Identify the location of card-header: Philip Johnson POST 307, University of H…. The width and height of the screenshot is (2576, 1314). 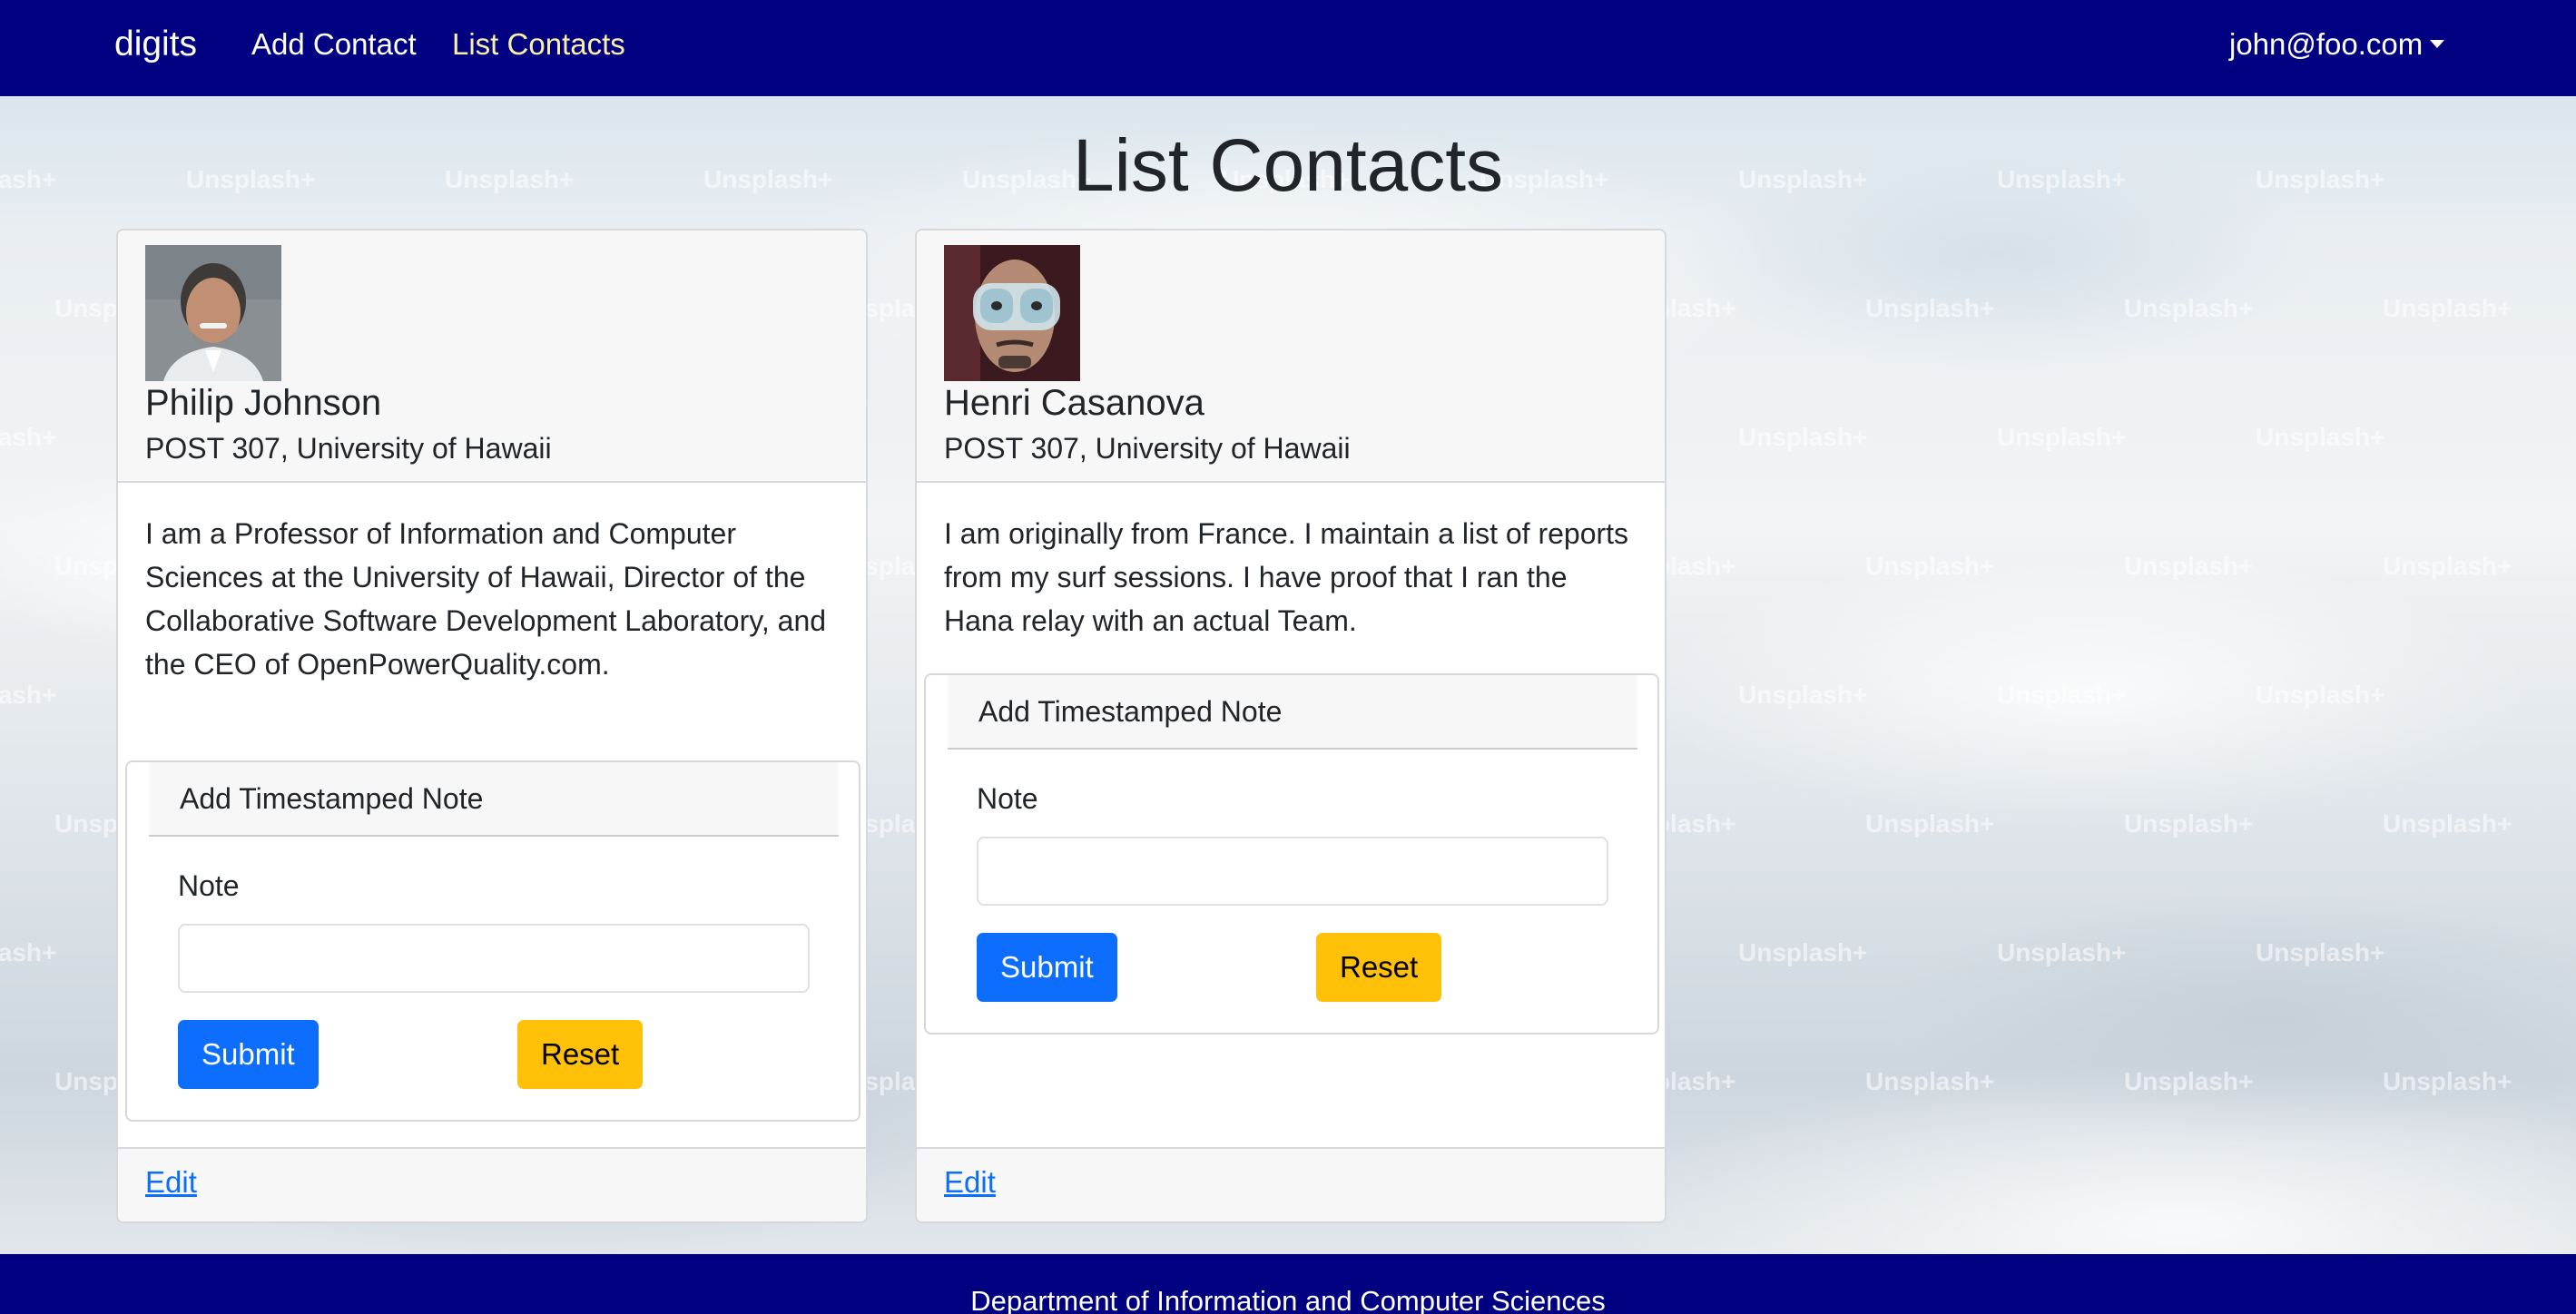
(492, 356).